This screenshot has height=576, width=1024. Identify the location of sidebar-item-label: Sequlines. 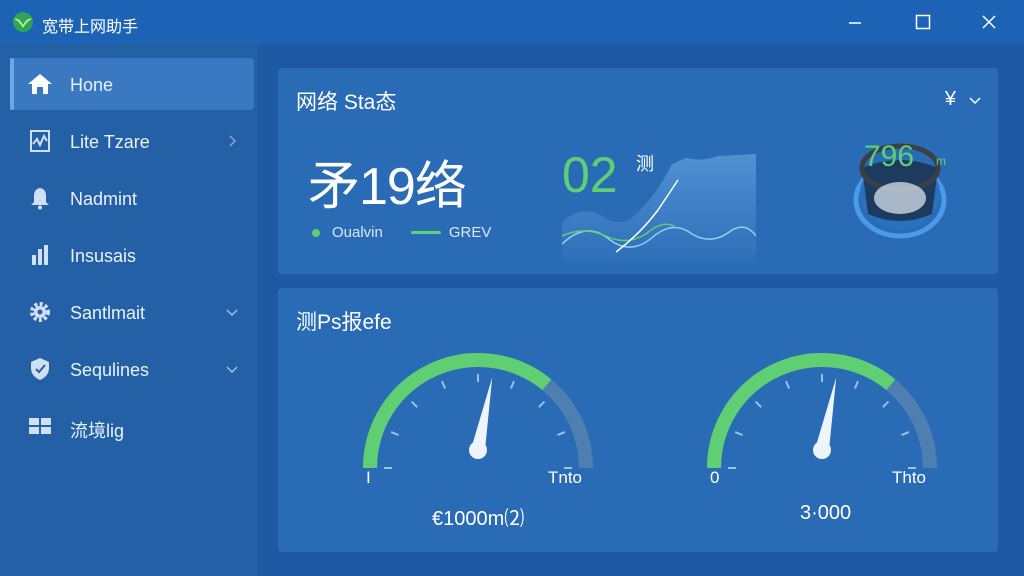
(110, 370).